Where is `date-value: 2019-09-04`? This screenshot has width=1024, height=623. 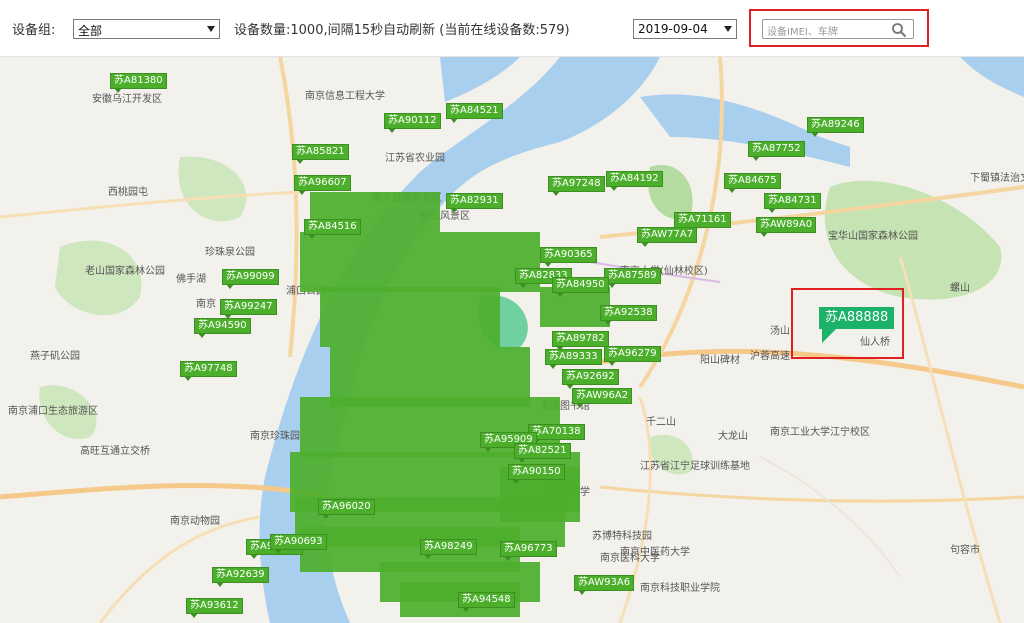 date-value: 2019-09-04 is located at coordinates (673, 29).